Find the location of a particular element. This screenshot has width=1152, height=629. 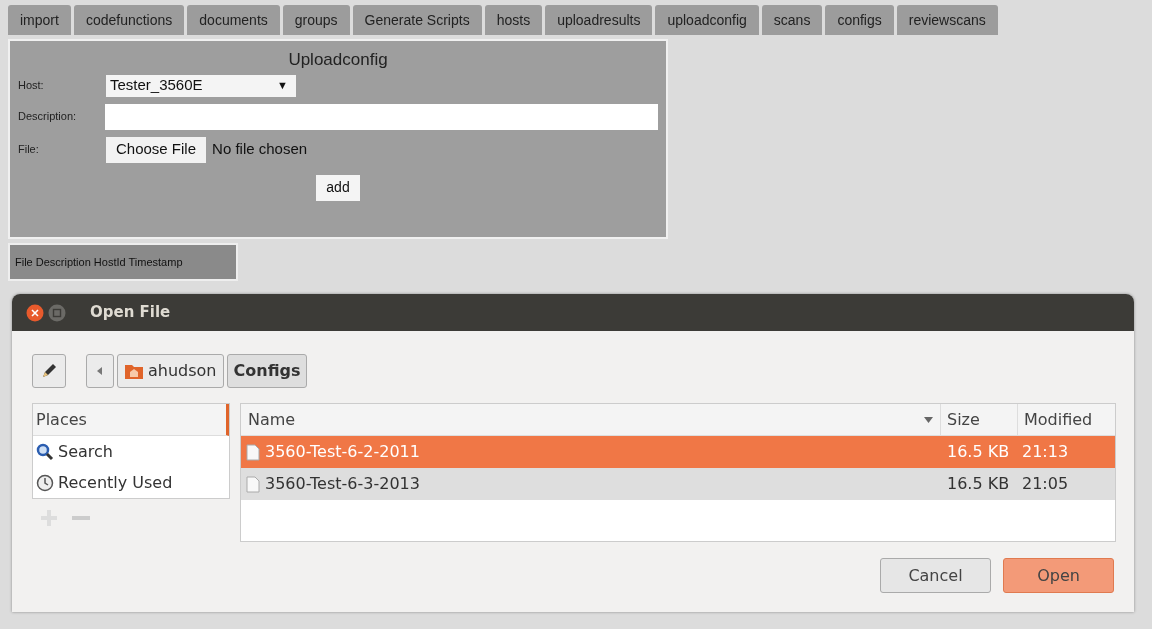

left-arrow-icon is located at coordinates (100, 371).